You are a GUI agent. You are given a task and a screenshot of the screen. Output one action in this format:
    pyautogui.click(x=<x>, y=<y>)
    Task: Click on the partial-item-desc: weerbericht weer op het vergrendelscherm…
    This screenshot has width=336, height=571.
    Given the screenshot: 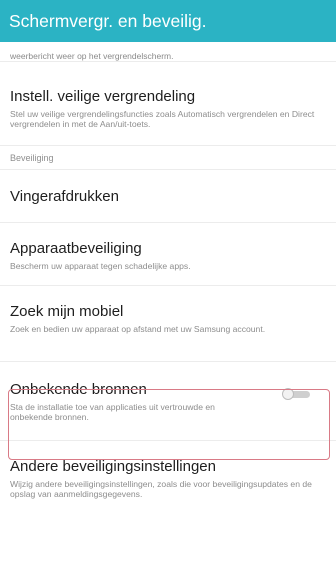 What is the action you would take?
    pyautogui.click(x=168, y=52)
    